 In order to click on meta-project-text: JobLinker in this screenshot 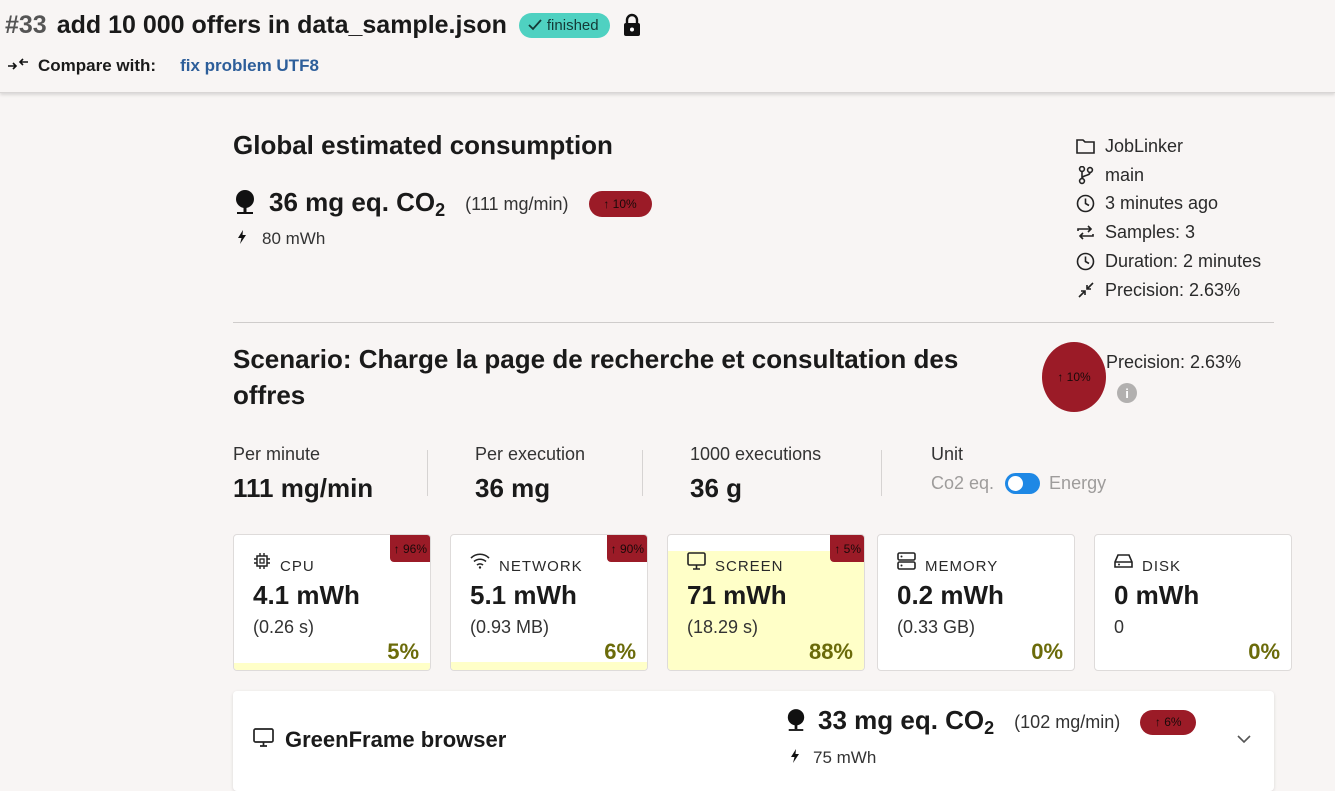, I will do `click(1144, 145)`.